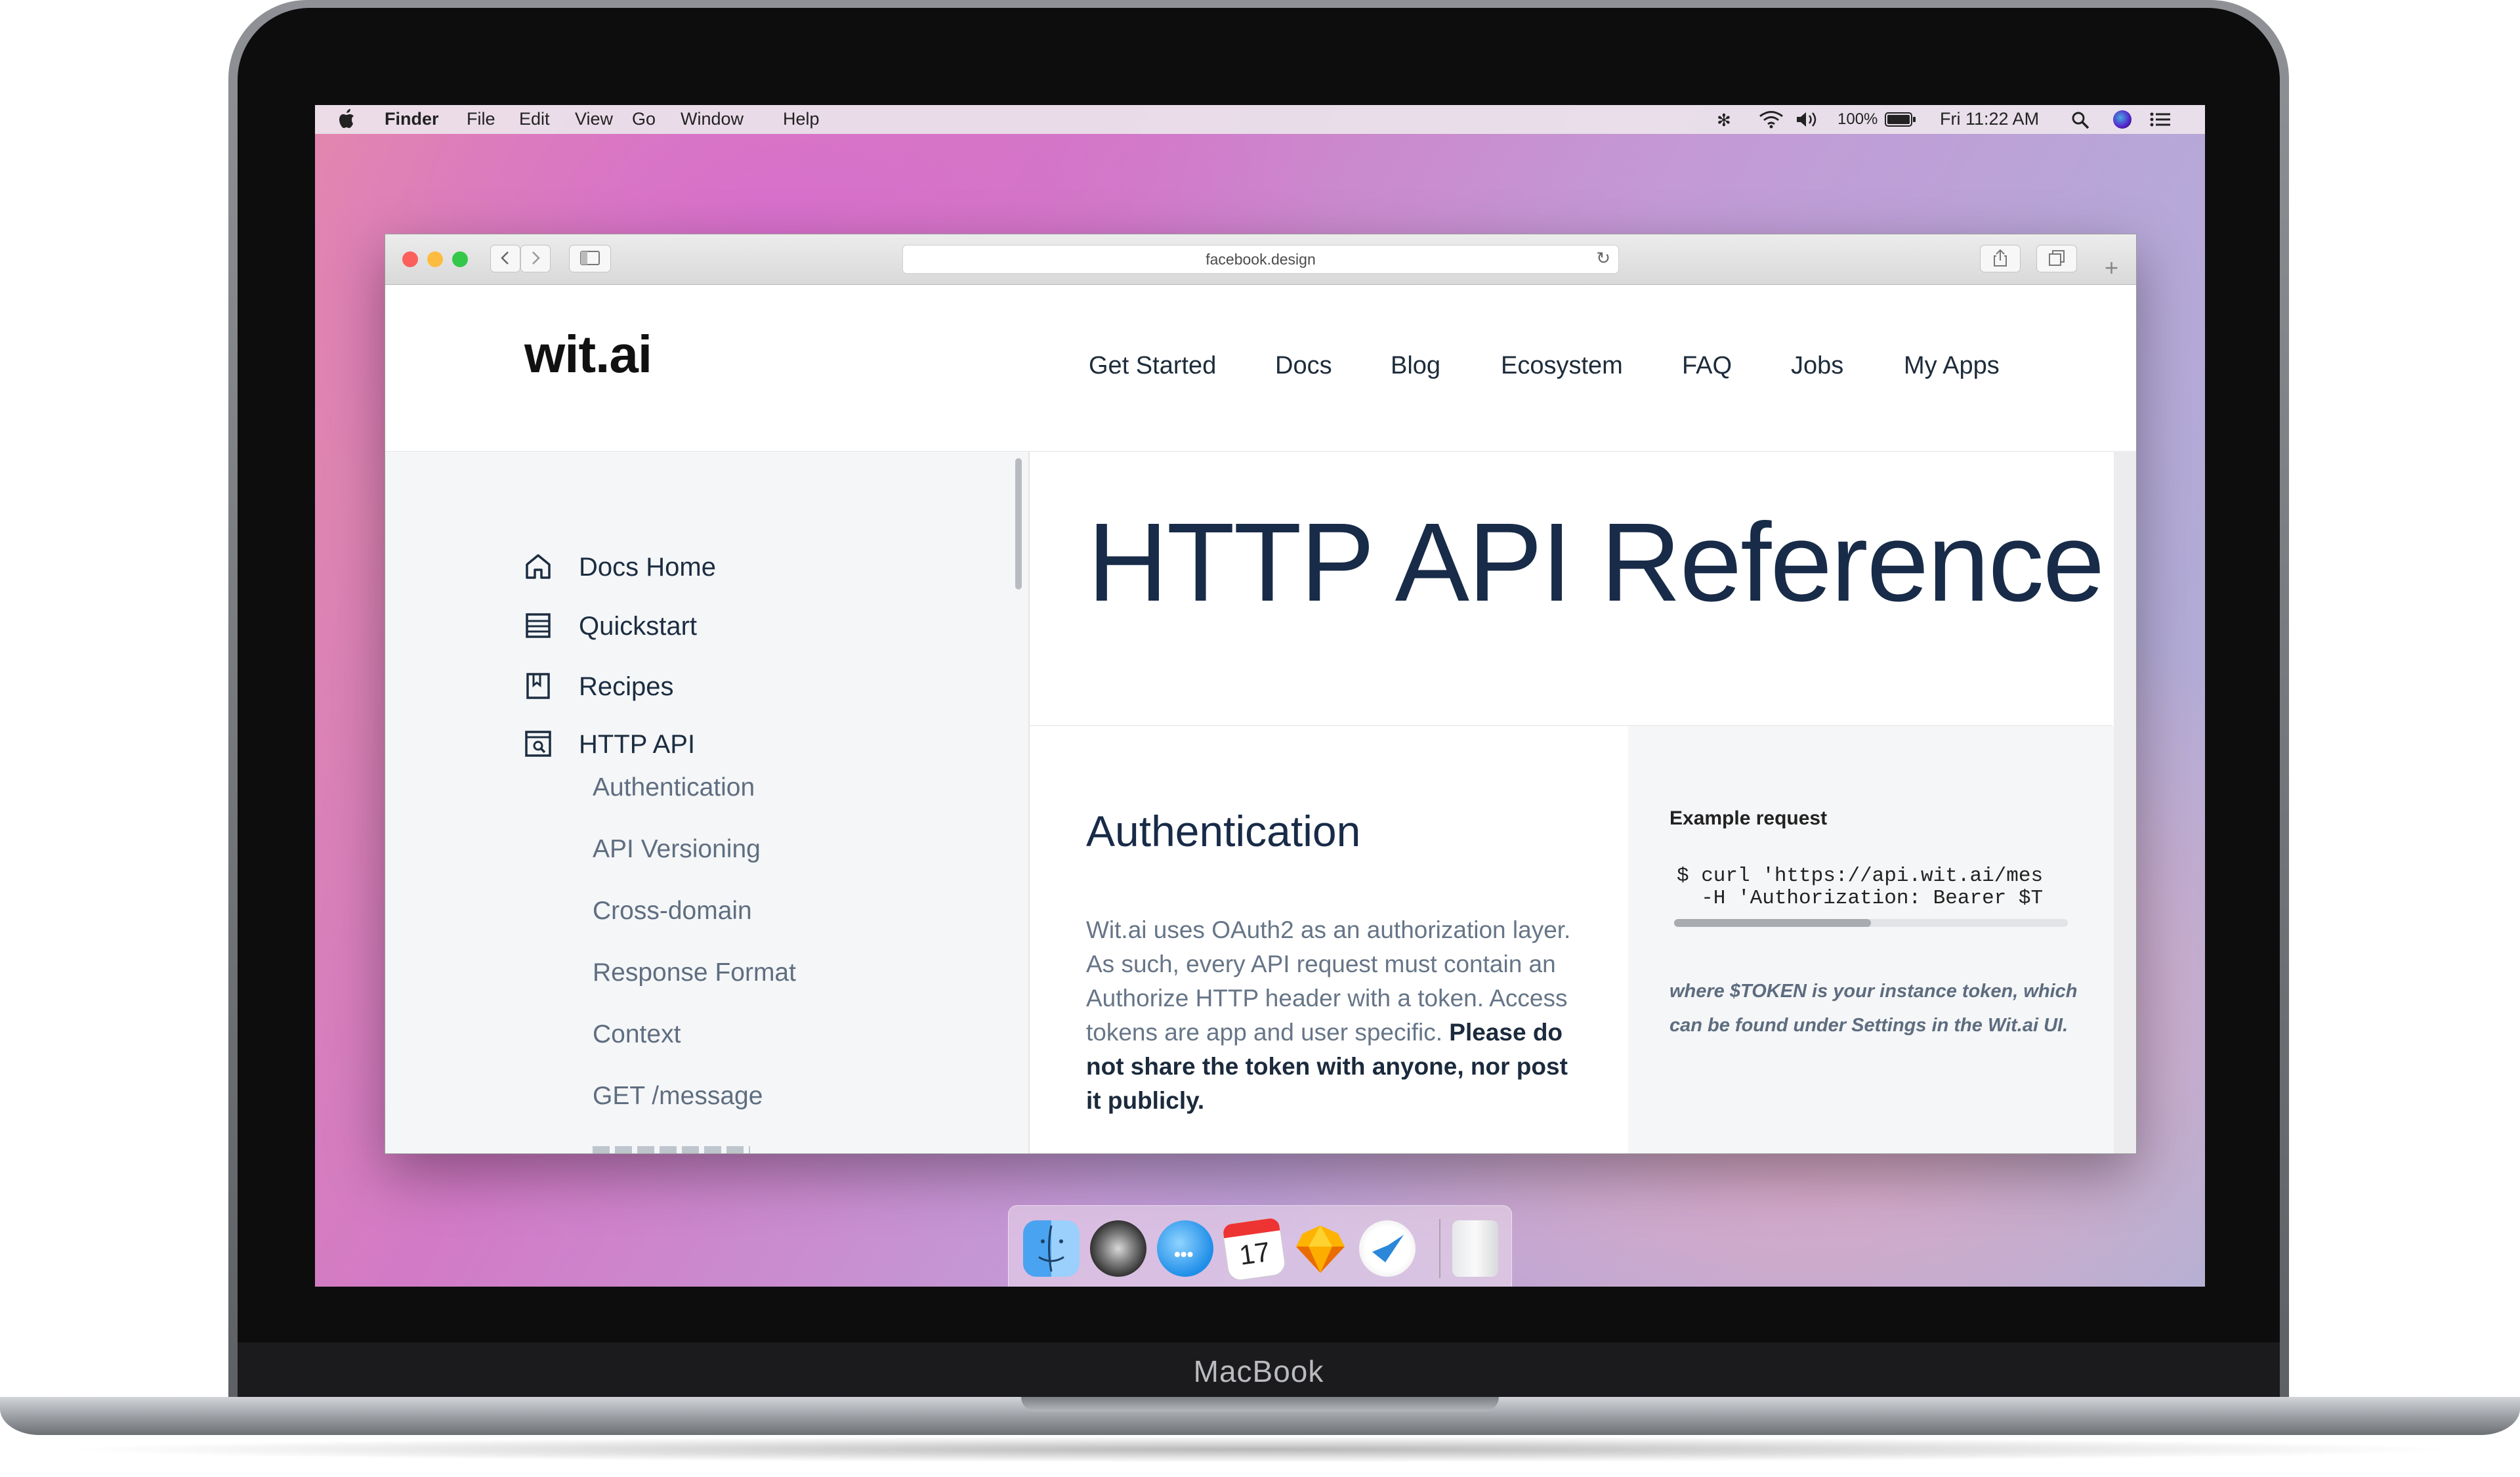 This screenshot has height=1477, width=2520. I want to click on code-line-2: -H 'Authorization: Bearer $T, so click(1860, 898).